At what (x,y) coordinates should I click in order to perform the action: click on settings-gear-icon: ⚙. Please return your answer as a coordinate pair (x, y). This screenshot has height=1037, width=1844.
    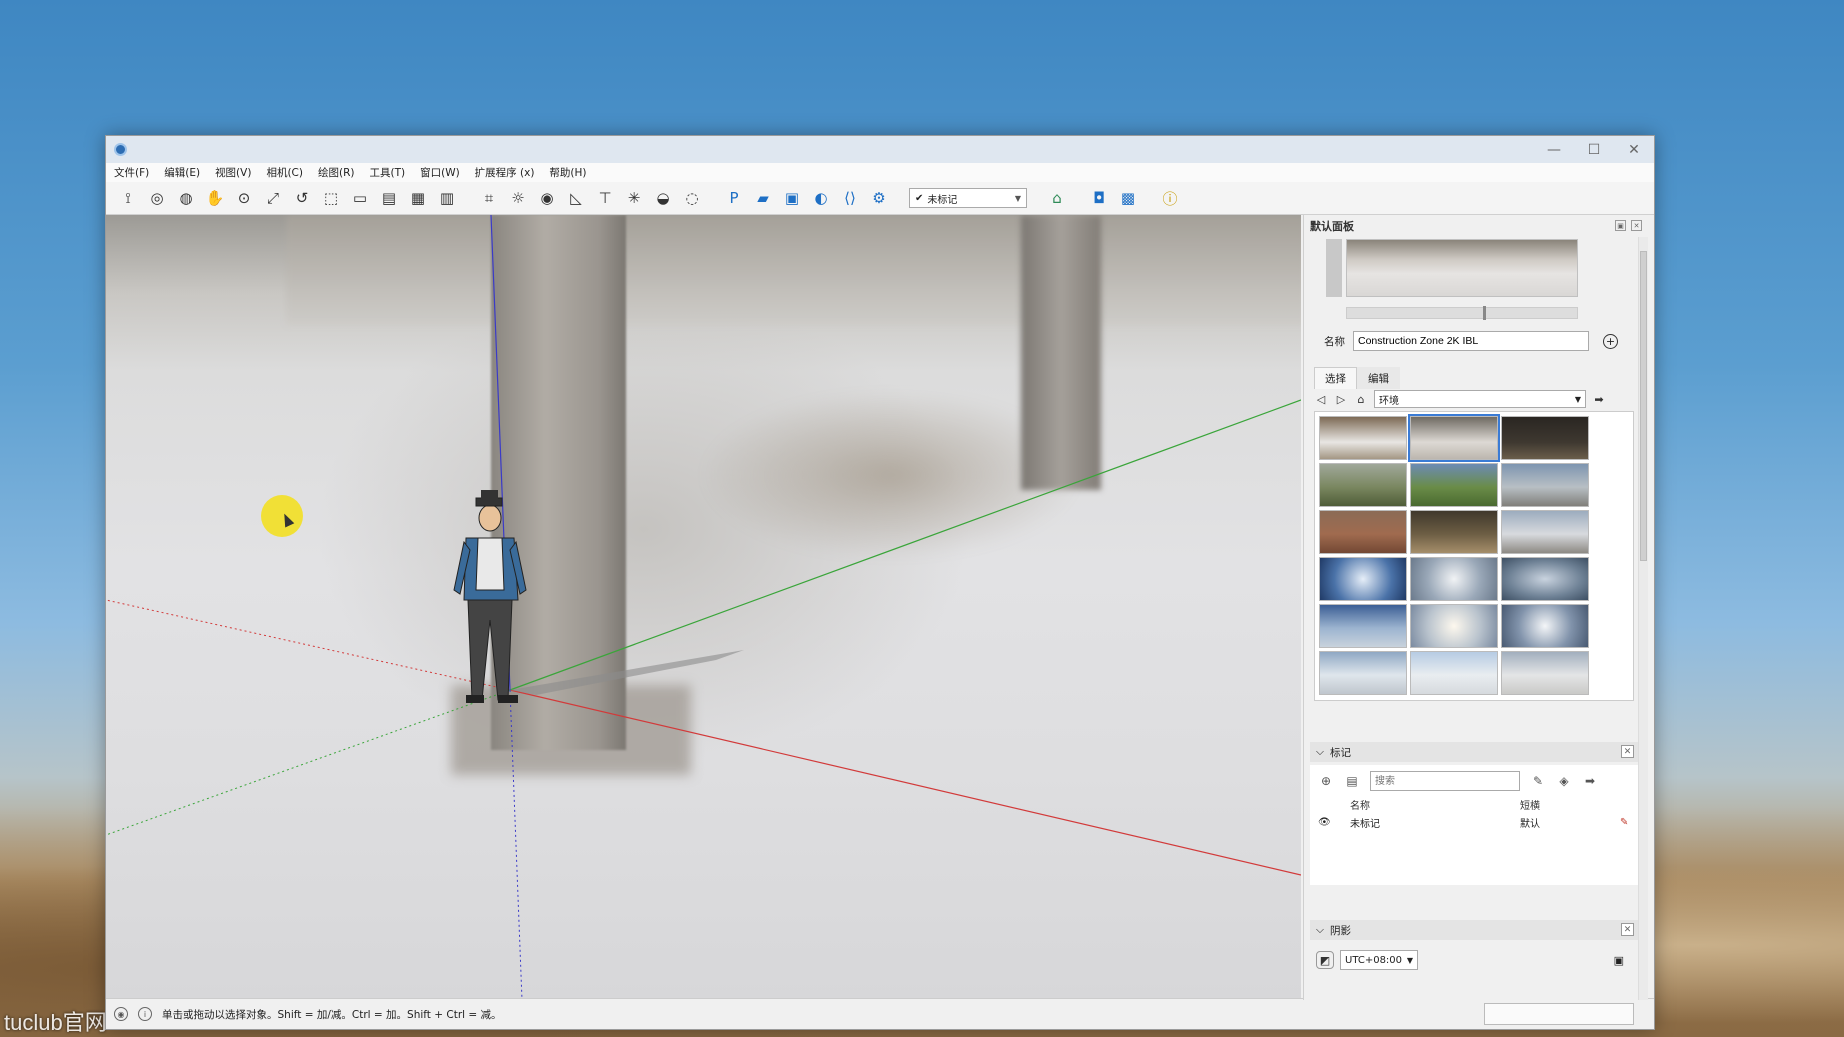
    Looking at the image, I should click on (879, 198).